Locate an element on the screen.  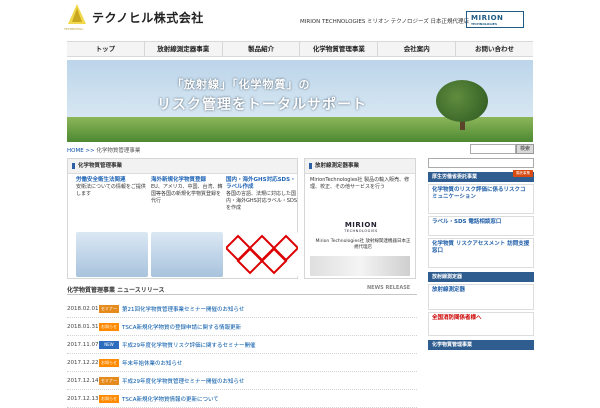
logo-subtext: TECHNOHILL is located at coordinates (74, 29).